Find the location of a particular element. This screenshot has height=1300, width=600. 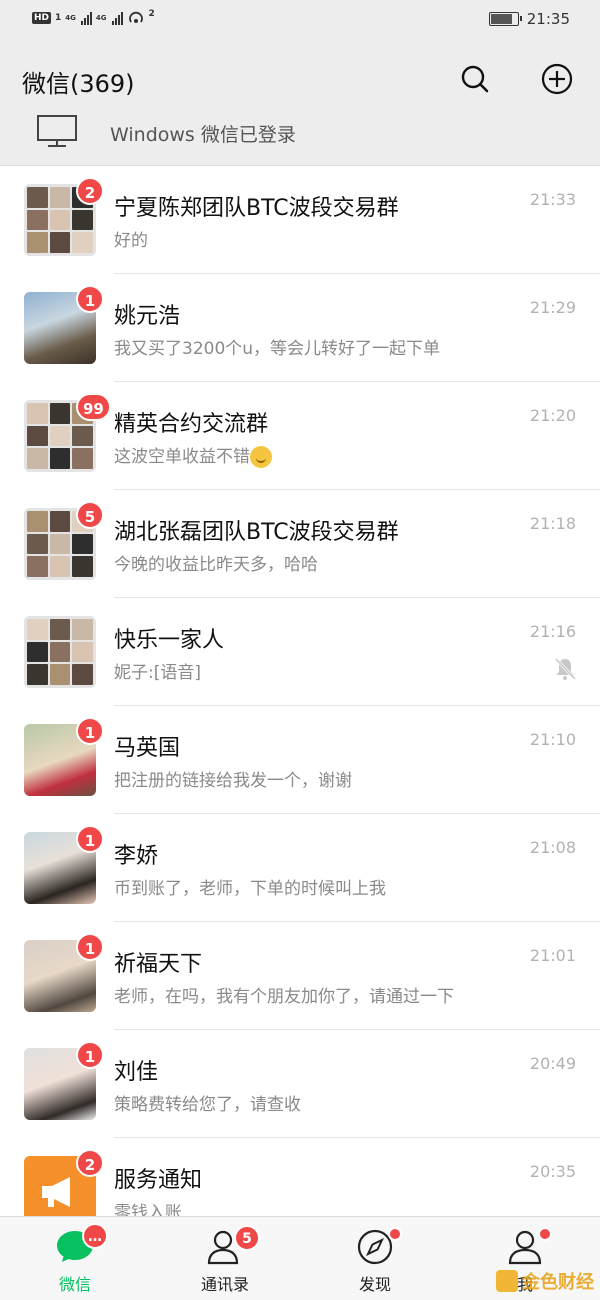

chat-preview: 策略费转给您了，请查收 is located at coordinates (207, 1102).